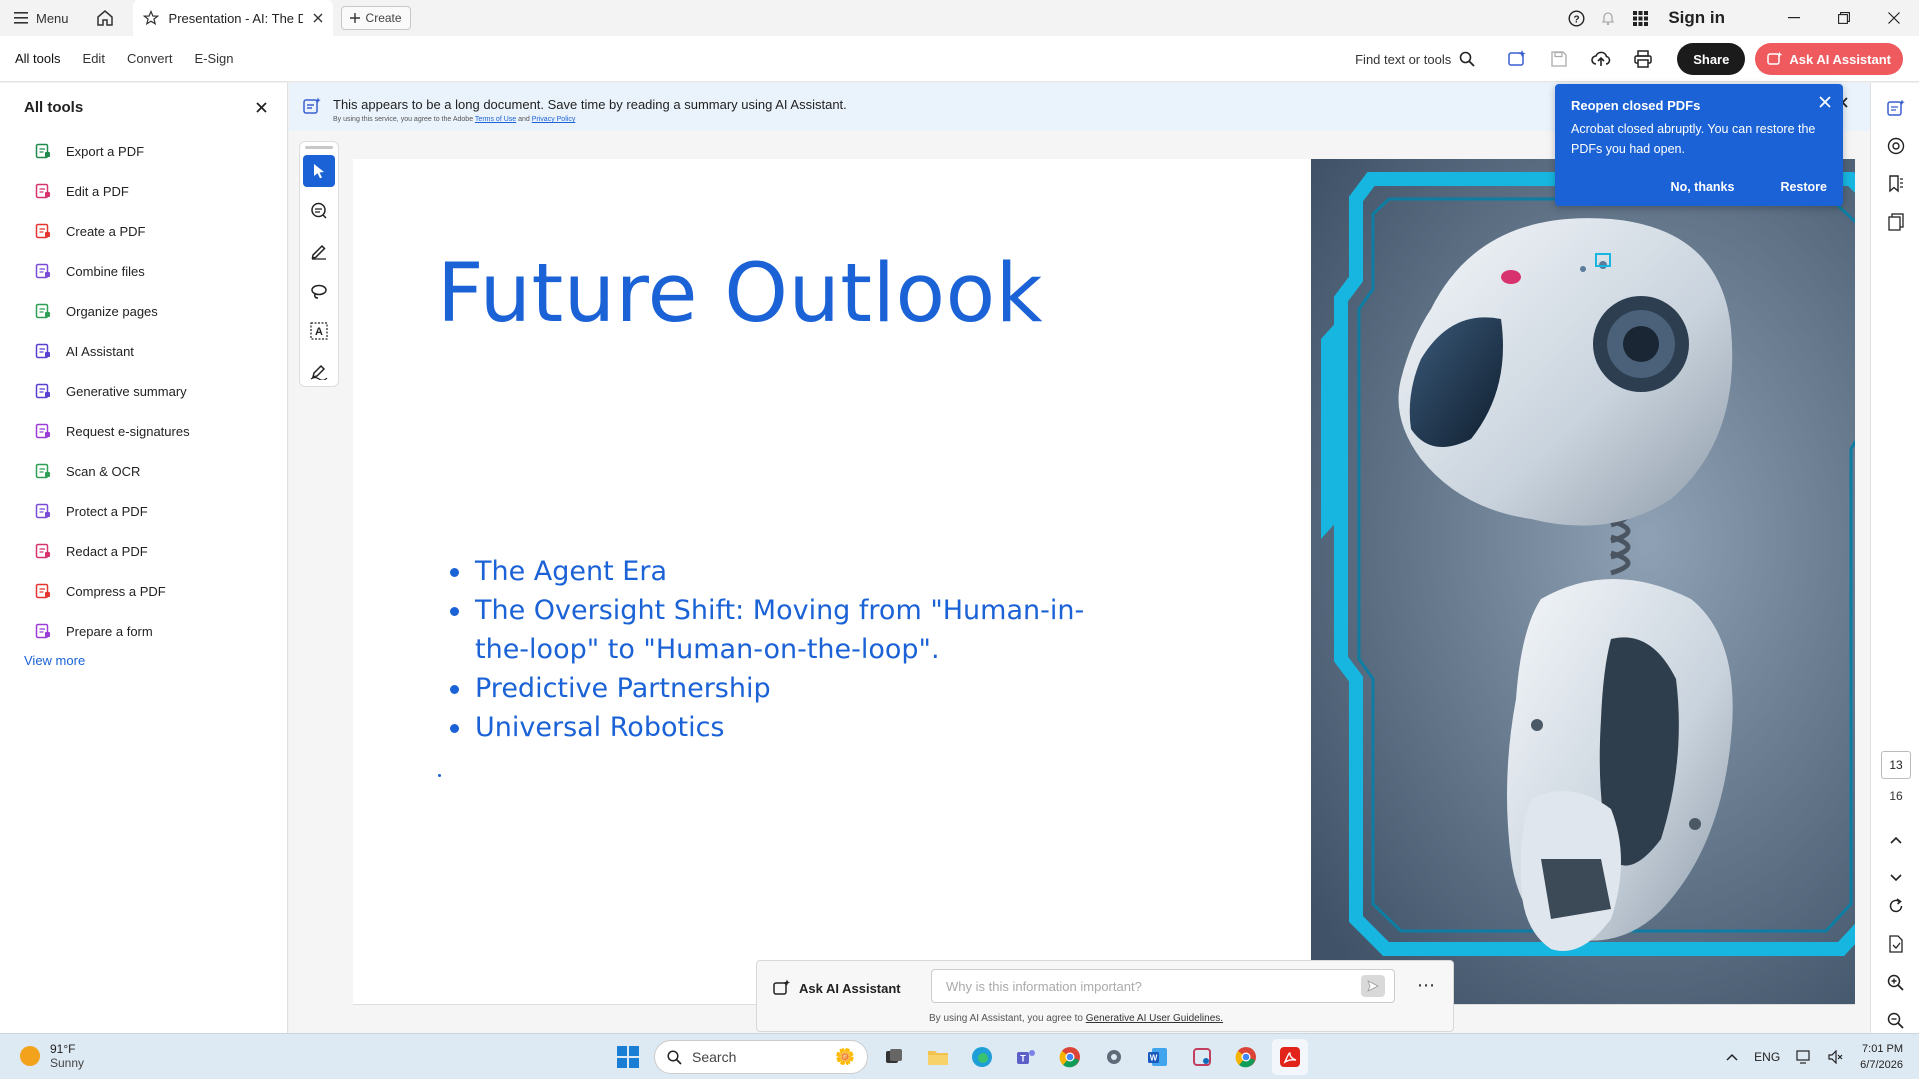 The height and width of the screenshot is (1079, 1919). I want to click on more-options-icon: ⋯, so click(1426, 985).